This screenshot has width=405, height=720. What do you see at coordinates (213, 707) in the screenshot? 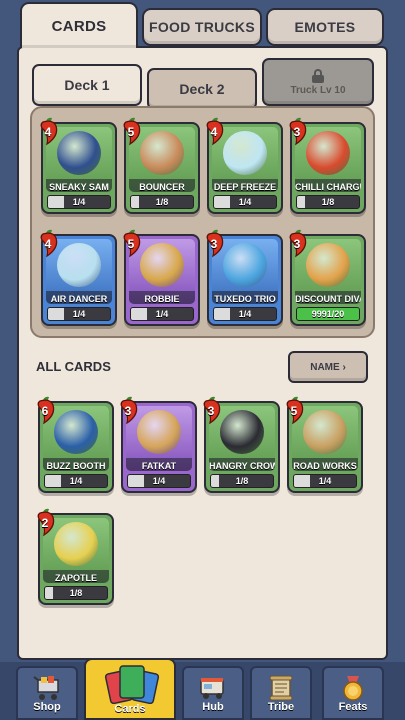
I see `nav-hub-label: Hub` at bounding box center [213, 707].